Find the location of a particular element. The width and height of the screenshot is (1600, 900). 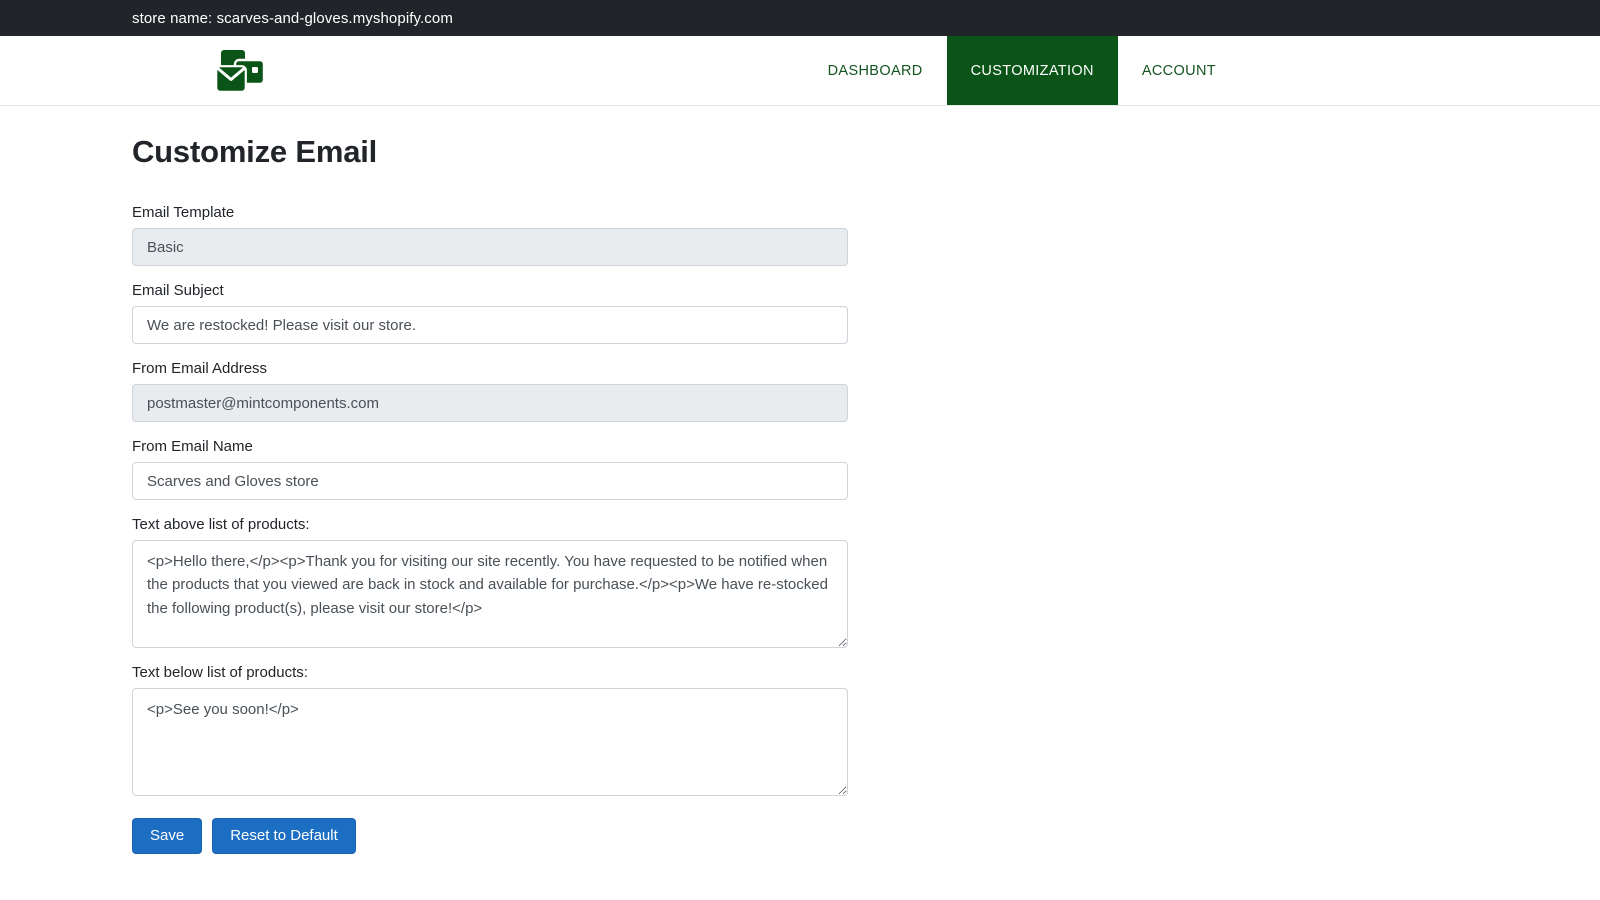

field-group-from-email-address: From Email Address is located at coordinates (866, 391).